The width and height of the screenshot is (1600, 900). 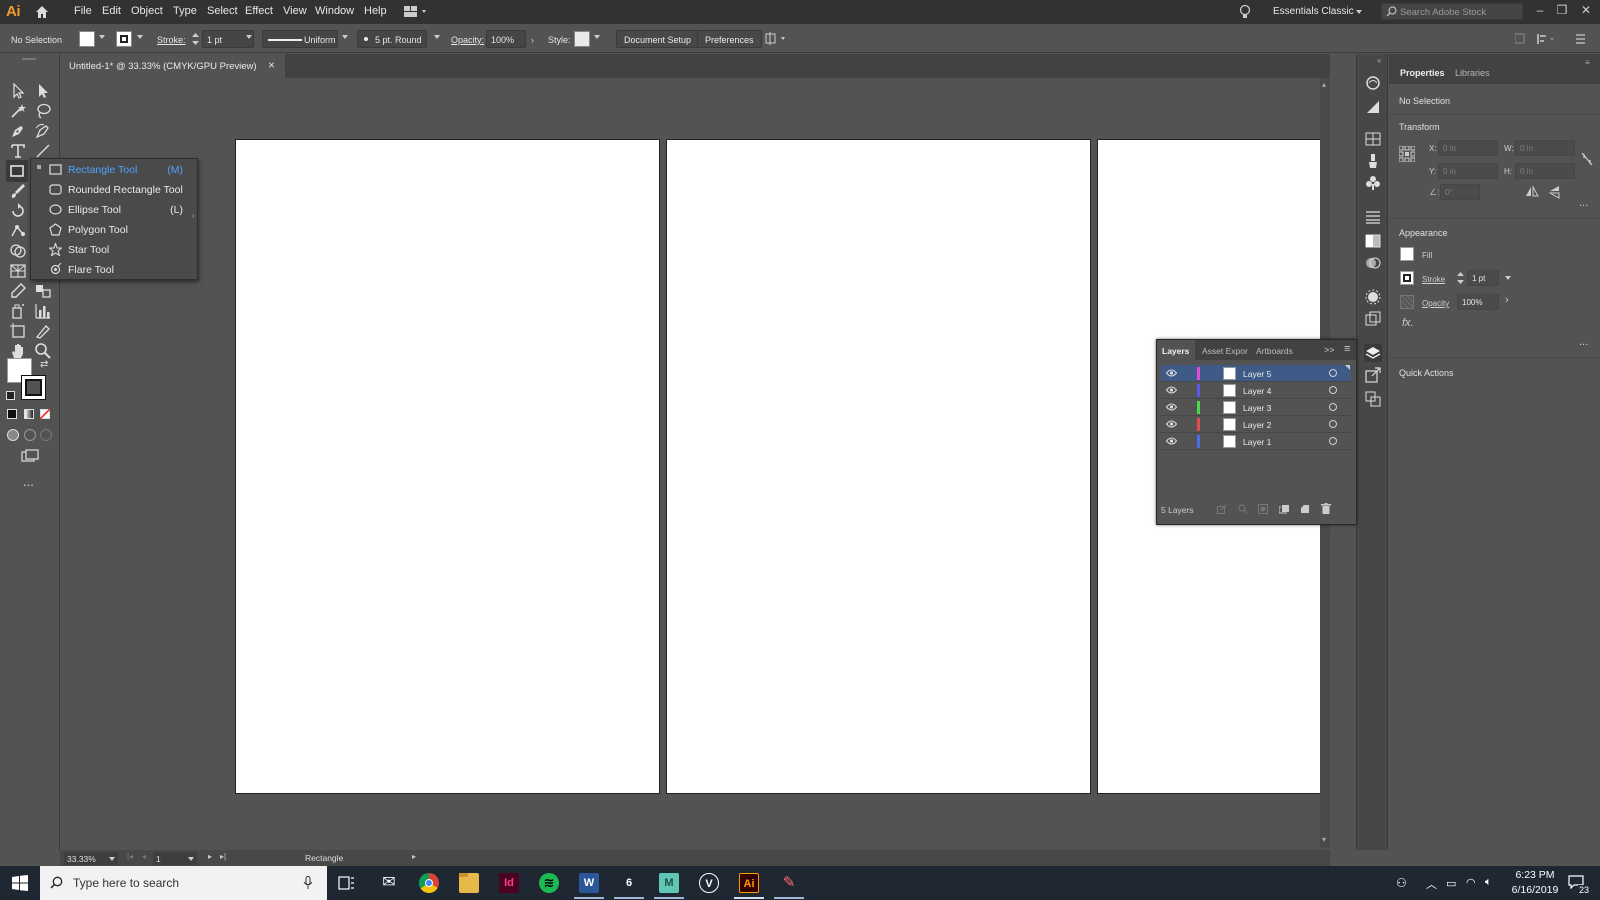 What do you see at coordinates (1468, 171) in the screenshot?
I see `y-field: 0 in` at bounding box center [1468, 171].